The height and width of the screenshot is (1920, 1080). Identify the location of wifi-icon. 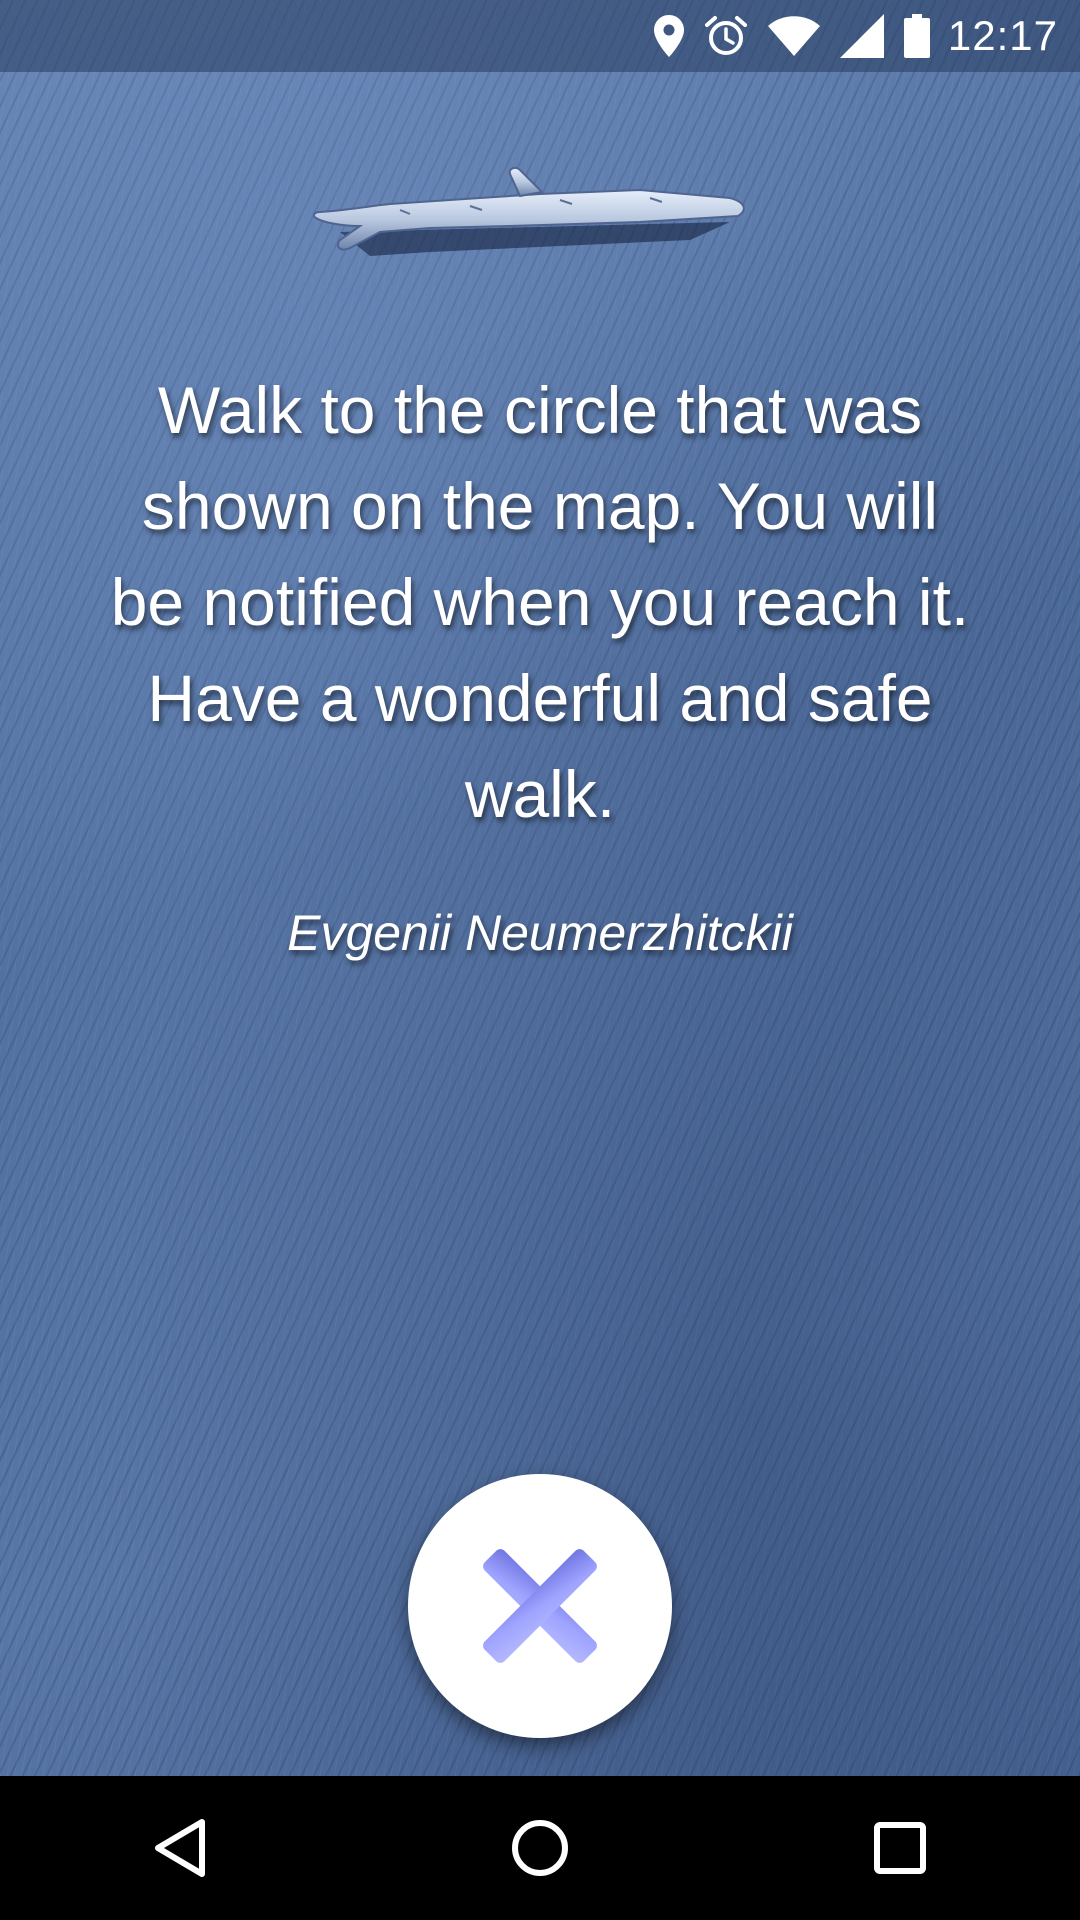
(793, 36).